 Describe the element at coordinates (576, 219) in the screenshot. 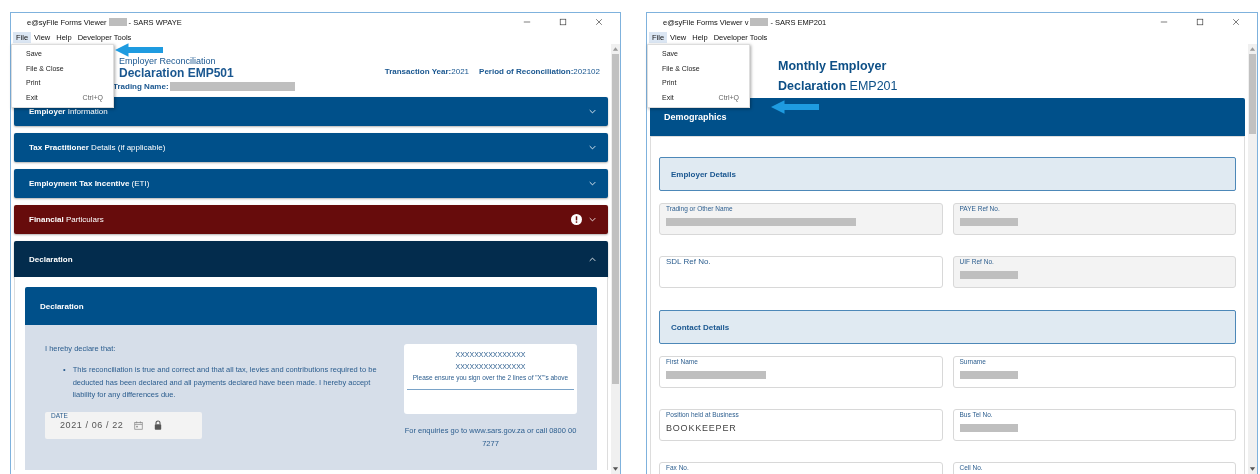

I see `alert-icon` at that location.